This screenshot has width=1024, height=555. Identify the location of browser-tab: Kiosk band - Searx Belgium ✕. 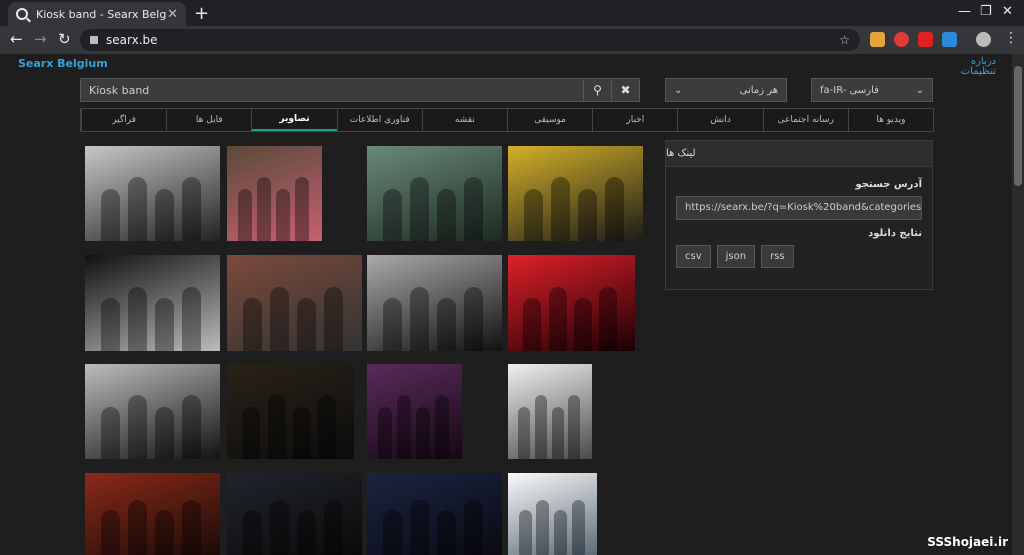
(97, 14).